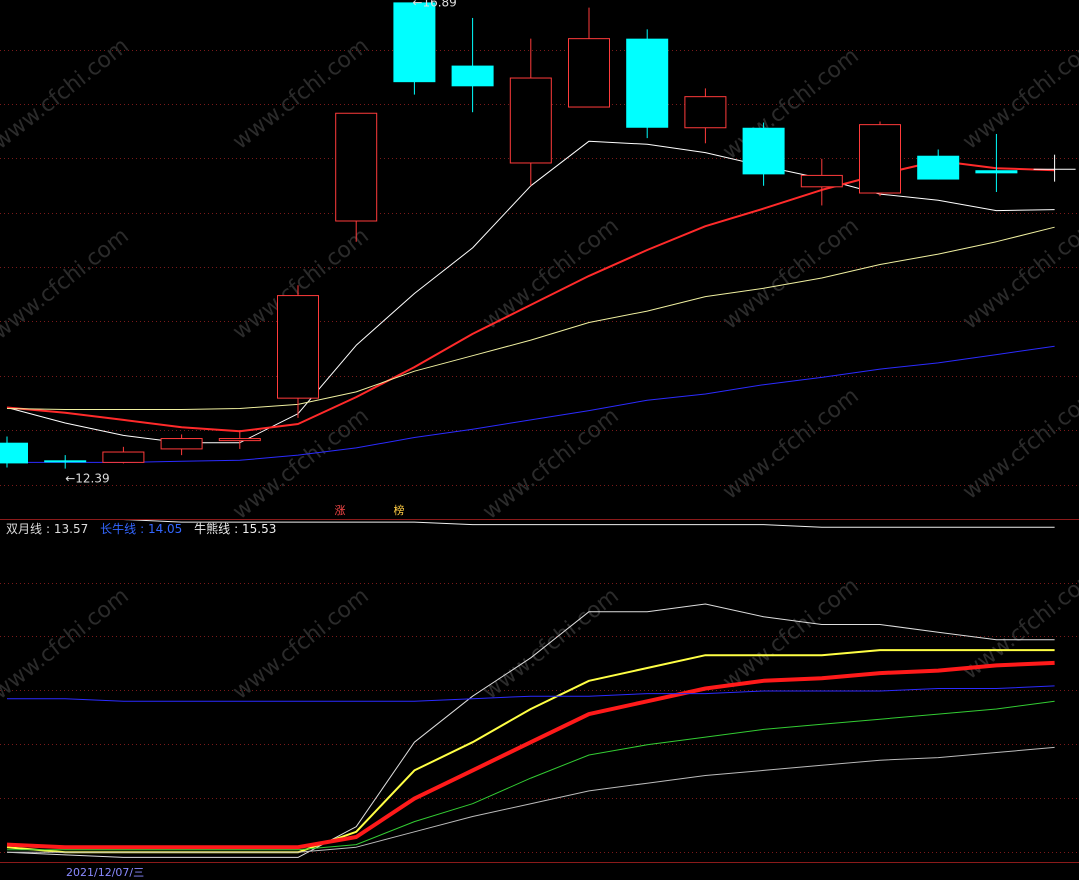 The width and height of the screenshot is (1079, 880). What do you see at coordinates (434, 4) in the screenshot?
I see `high-price-label: ←16.89` at bounding box center [434, 4].